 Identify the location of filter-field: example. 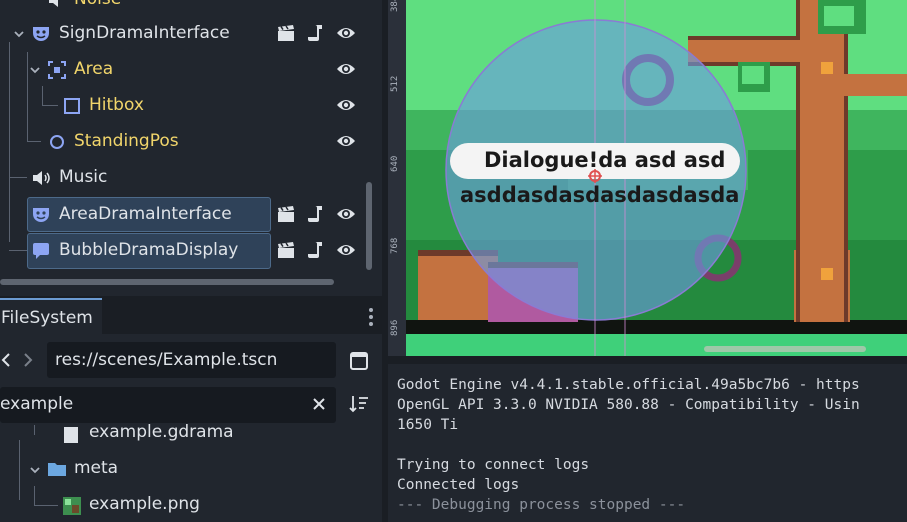
(168, 405).